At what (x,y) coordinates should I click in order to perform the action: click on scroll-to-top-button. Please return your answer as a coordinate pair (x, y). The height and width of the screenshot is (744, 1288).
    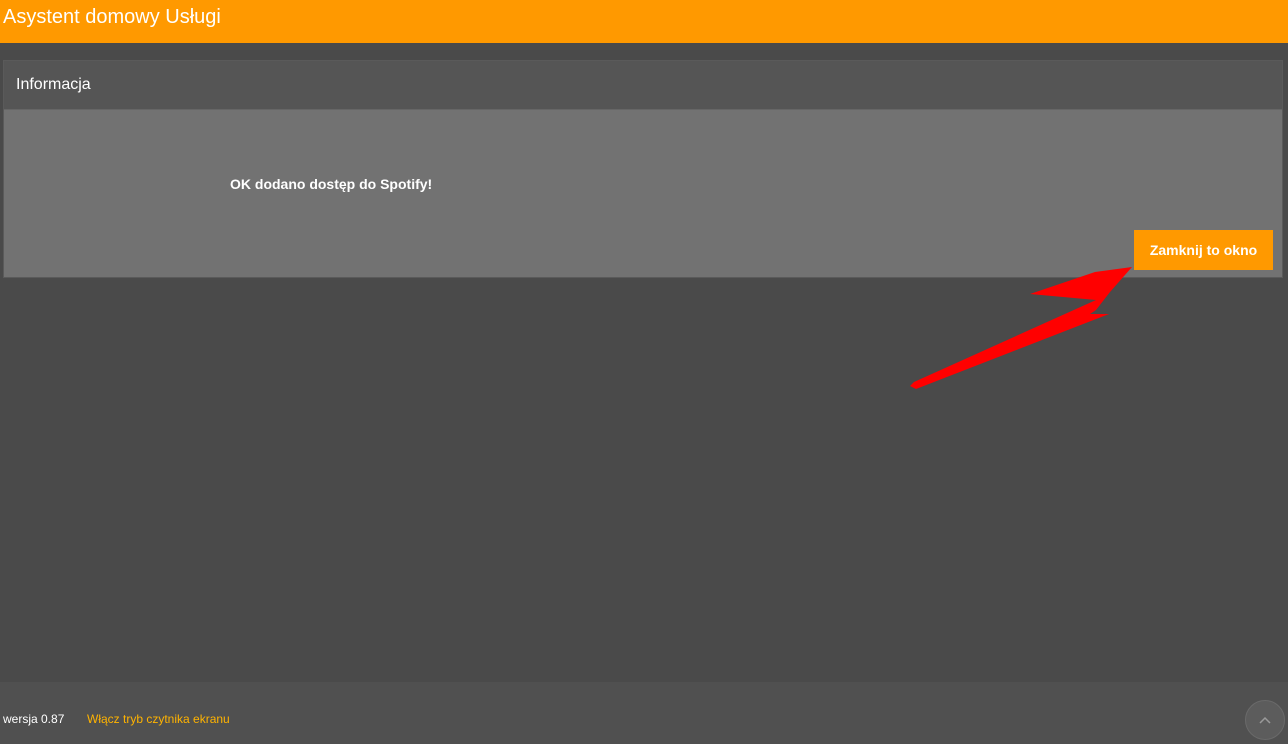
    Looking at the image, I should click on (1265, 720).